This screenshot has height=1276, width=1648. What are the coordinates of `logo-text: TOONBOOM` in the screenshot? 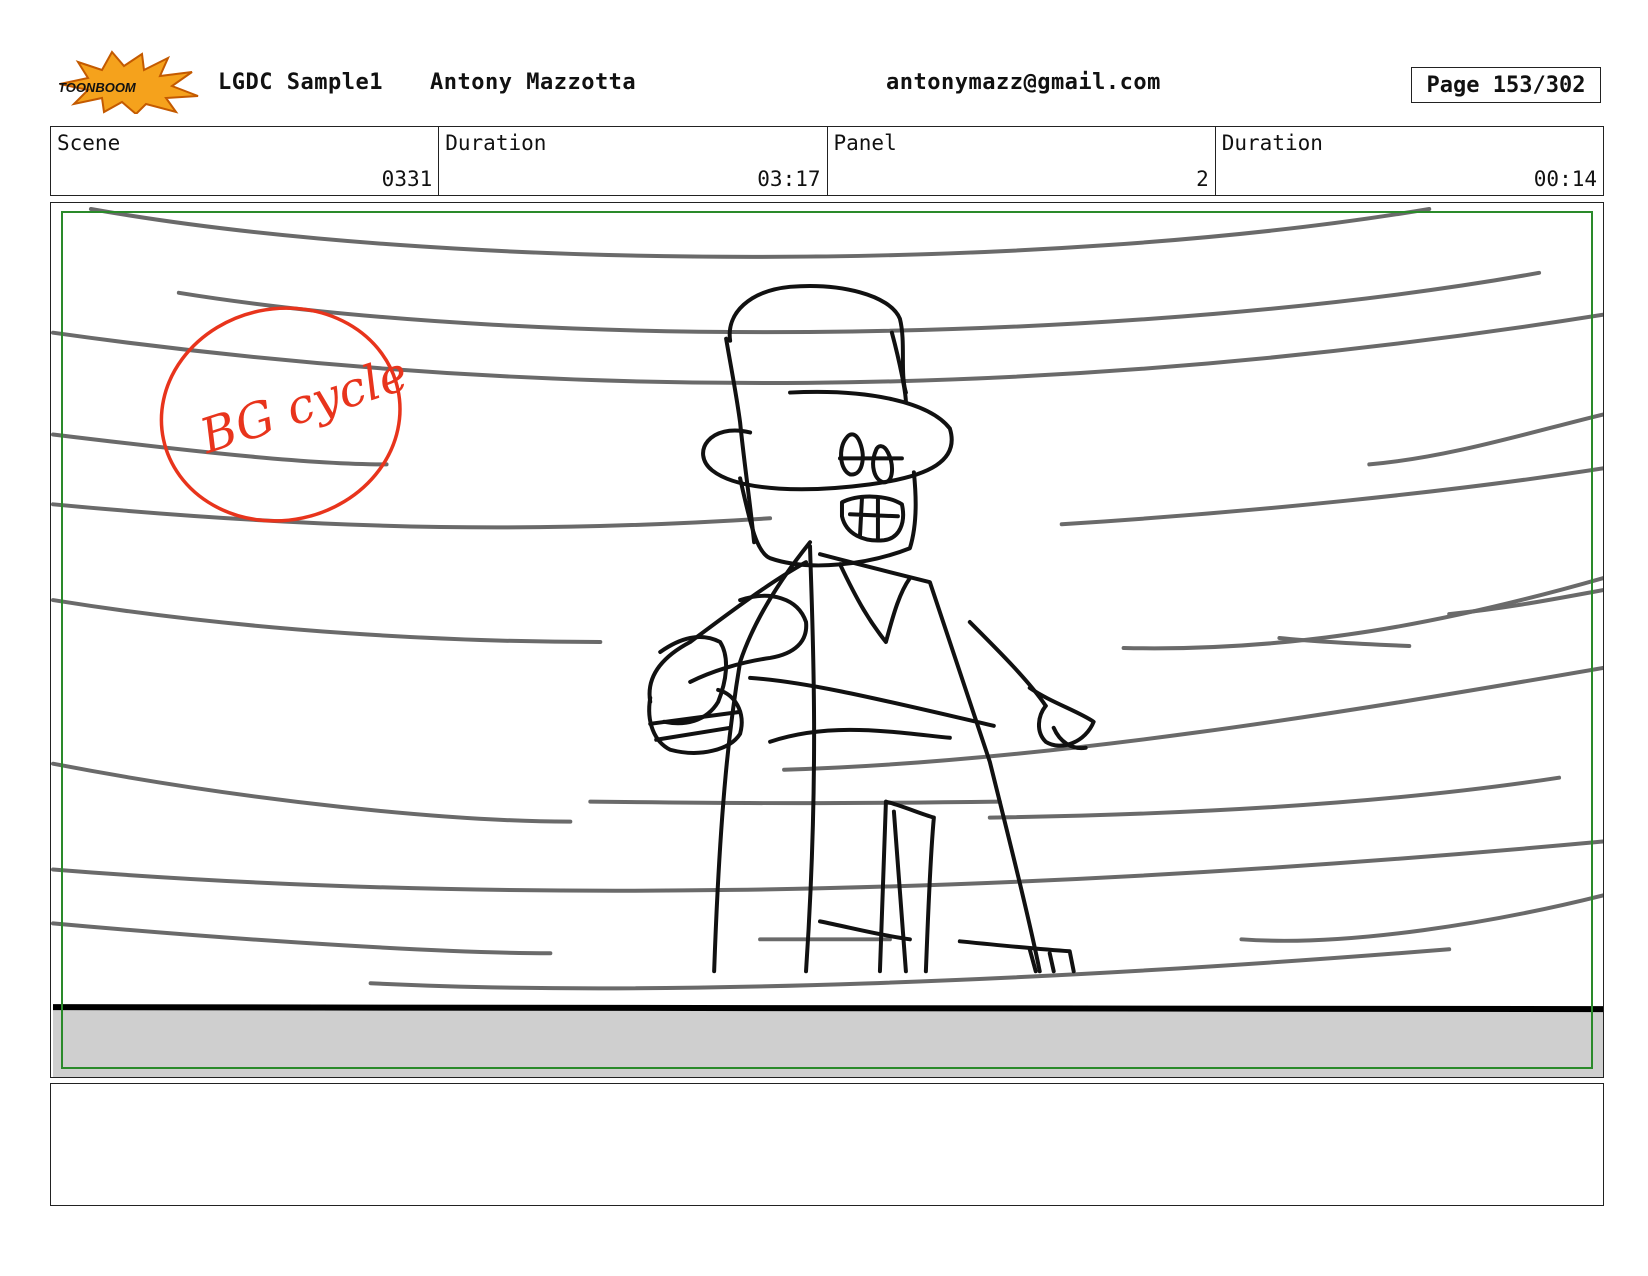 It's located at (97, 87).